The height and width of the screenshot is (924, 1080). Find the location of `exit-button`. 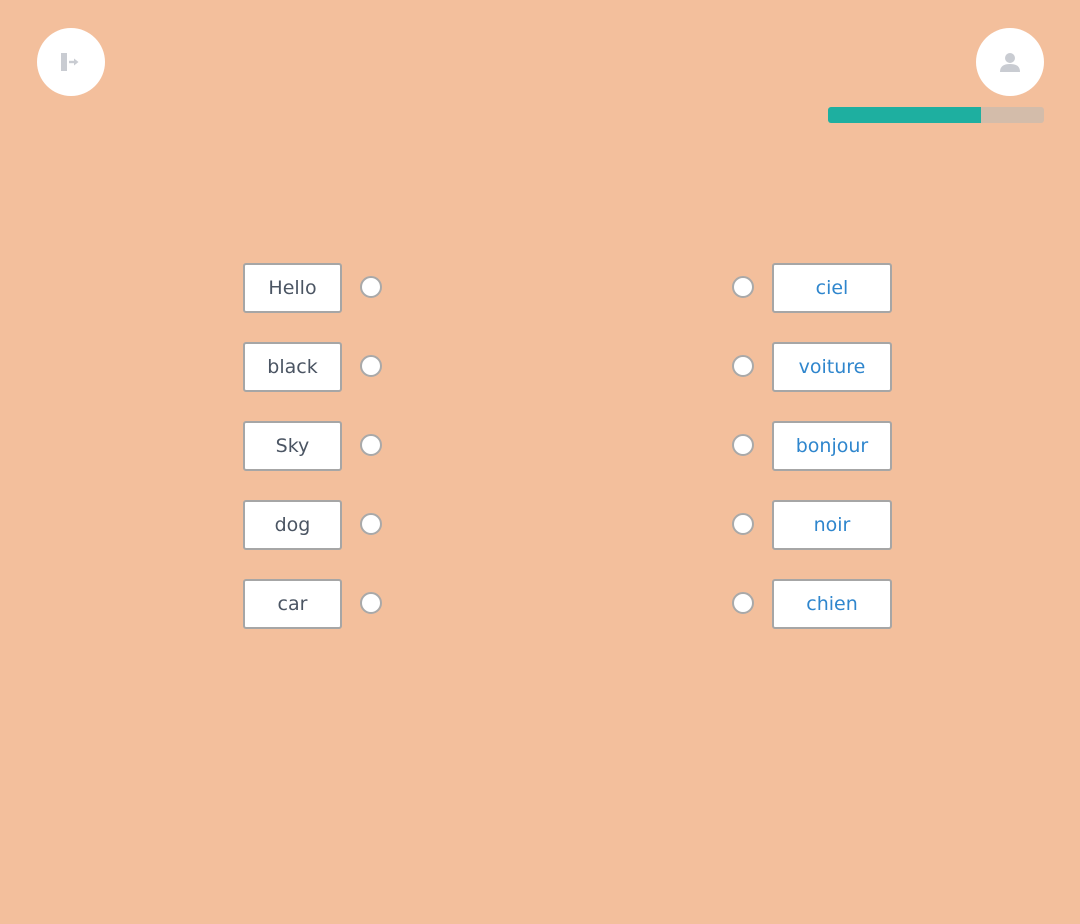

exit-button is located at coordinates (71, 62).